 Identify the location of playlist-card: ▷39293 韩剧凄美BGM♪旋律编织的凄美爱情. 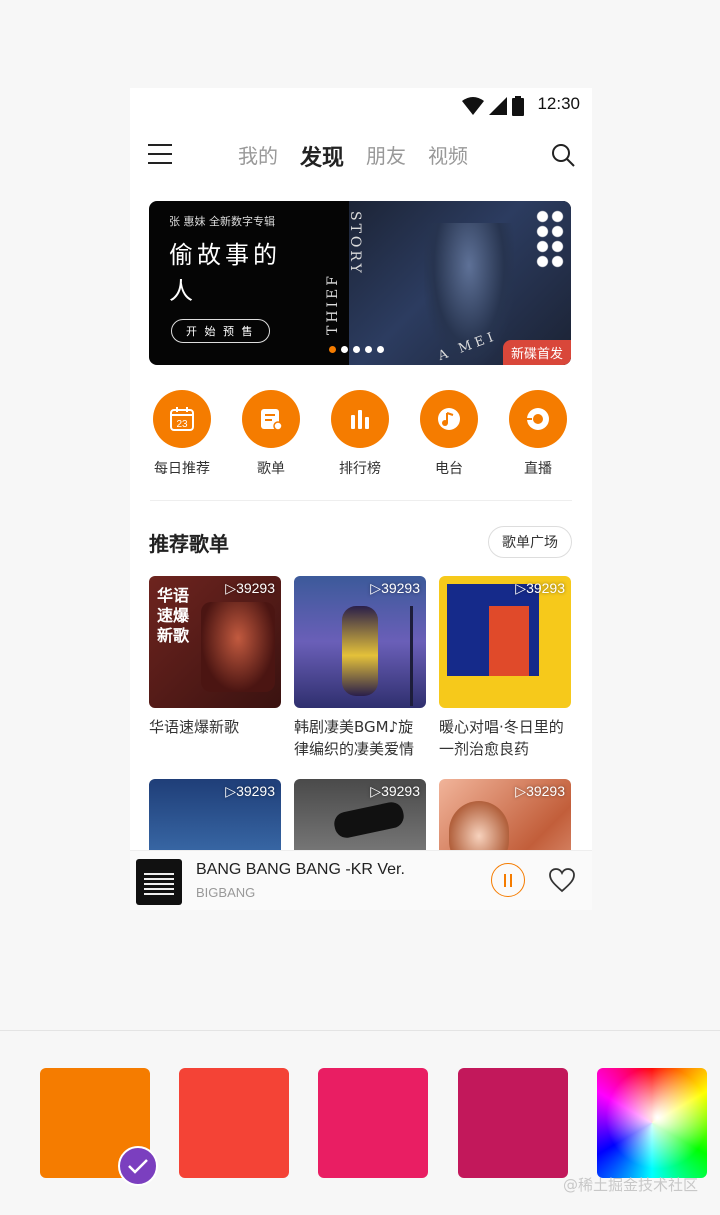
(360, 668).